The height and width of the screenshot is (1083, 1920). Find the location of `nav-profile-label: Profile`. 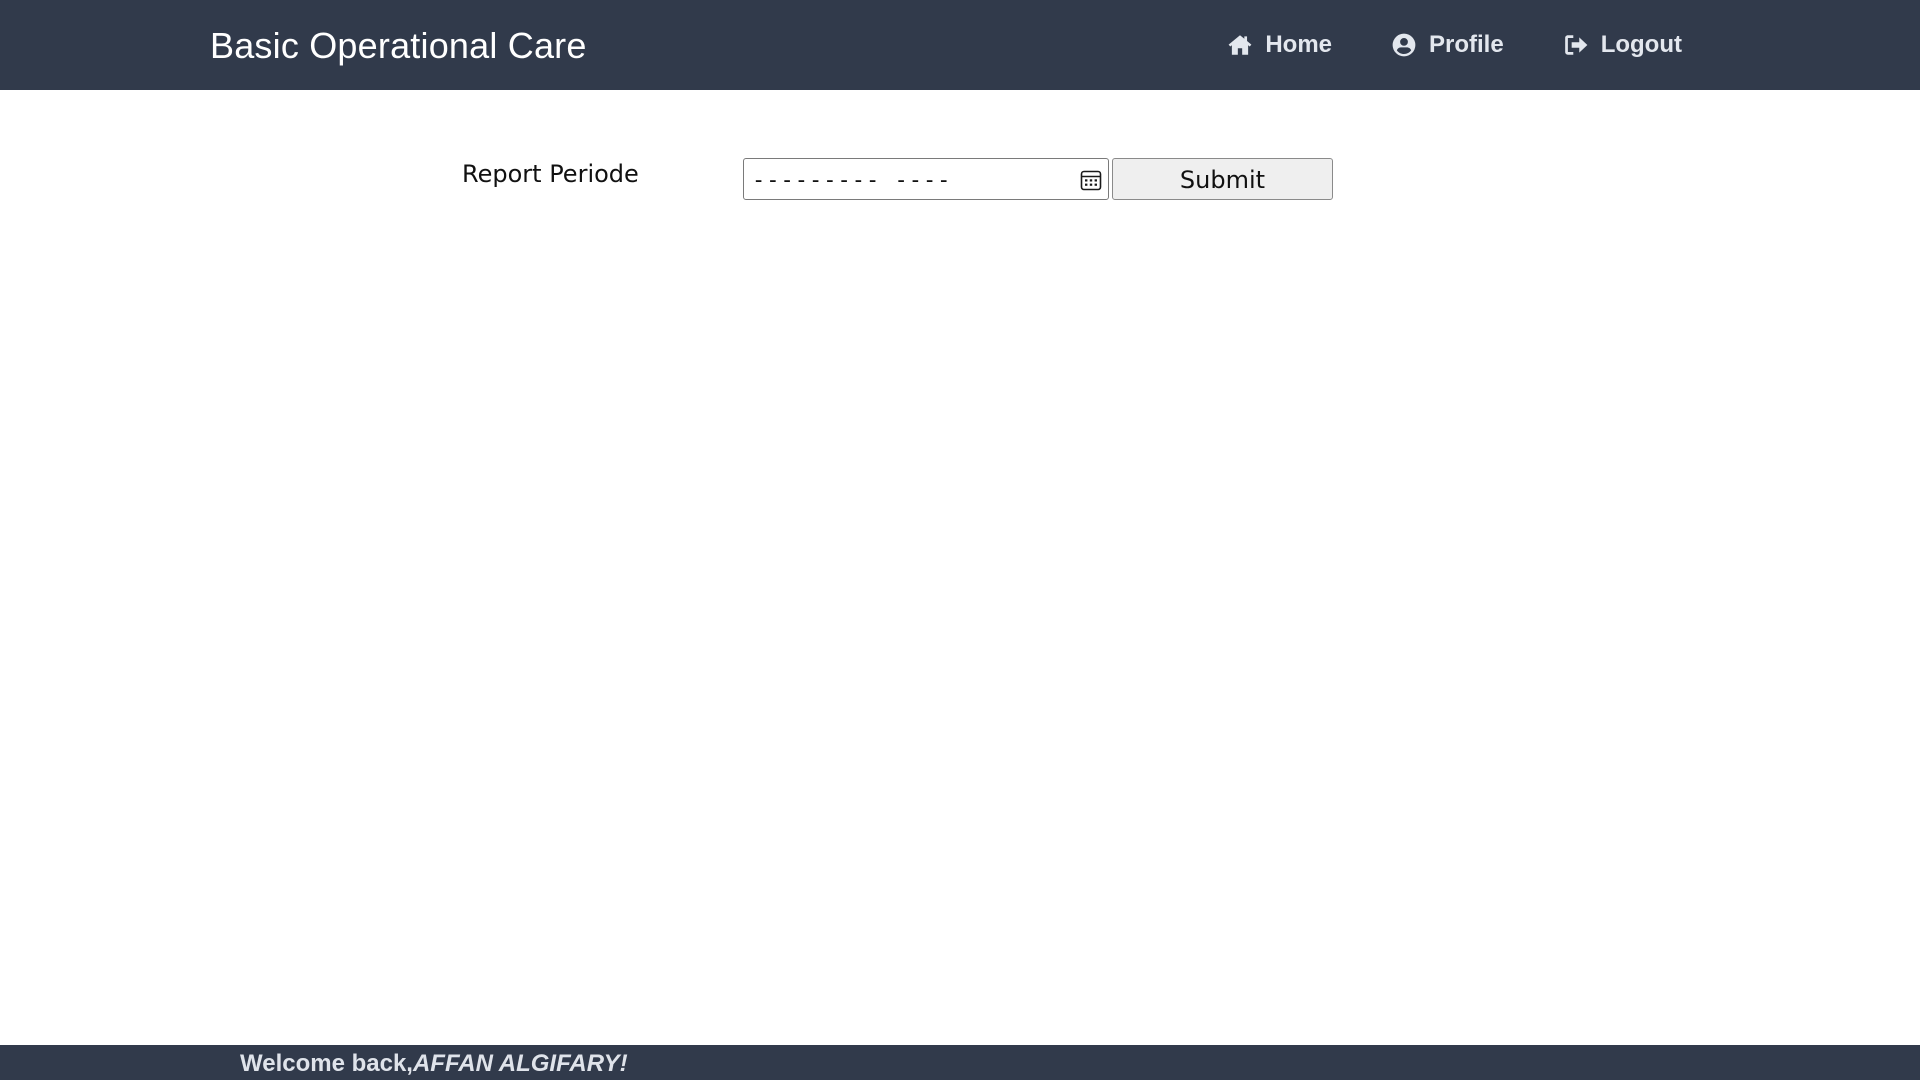

nav-profile-label: Profile is located at coordinates (1466, 44).